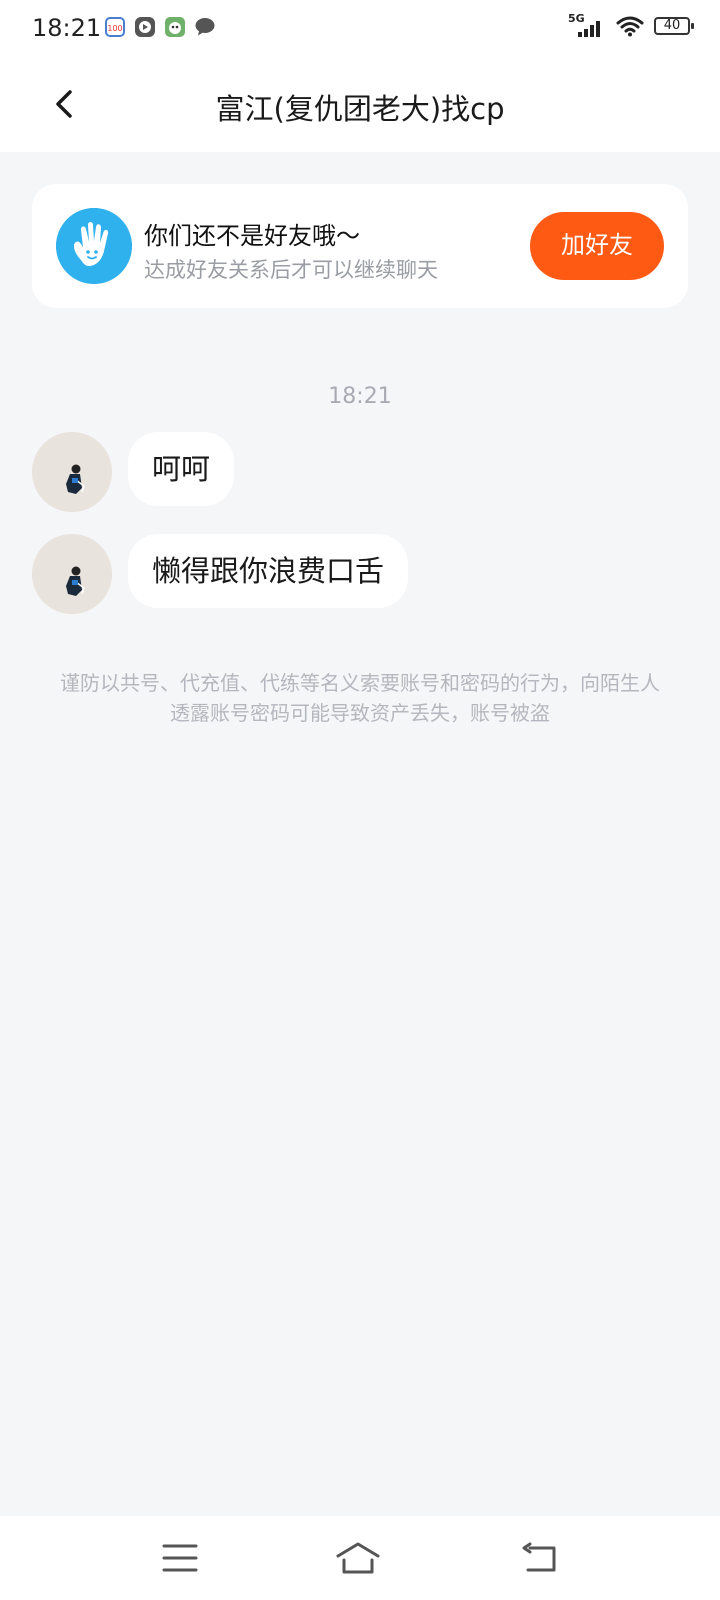 The height and width of the screenshot is (1600, 720). What do you see at coordinates (597, 246) in the screenshot?
I see `add-friend-button: 加好友` at bounding box center [597, 246].